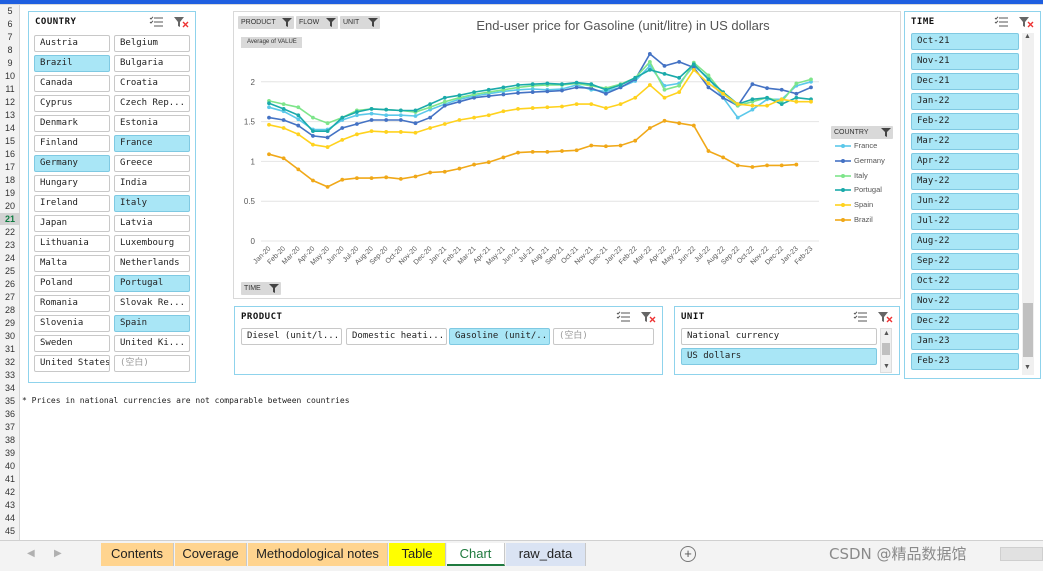  I want to click on legend-entry: Germany, so click(860, 160).